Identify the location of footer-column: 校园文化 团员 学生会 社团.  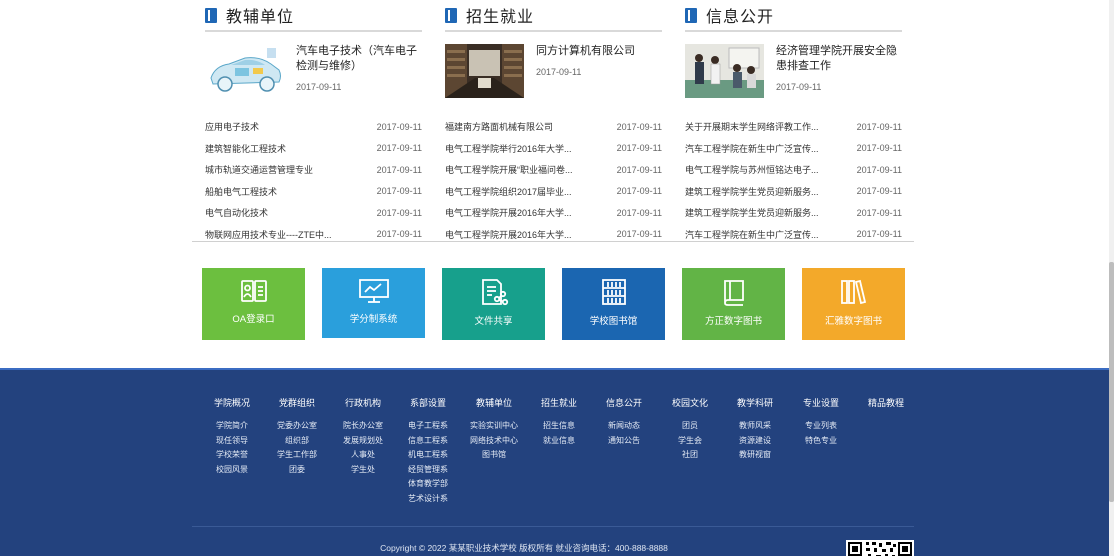
(690, 429).